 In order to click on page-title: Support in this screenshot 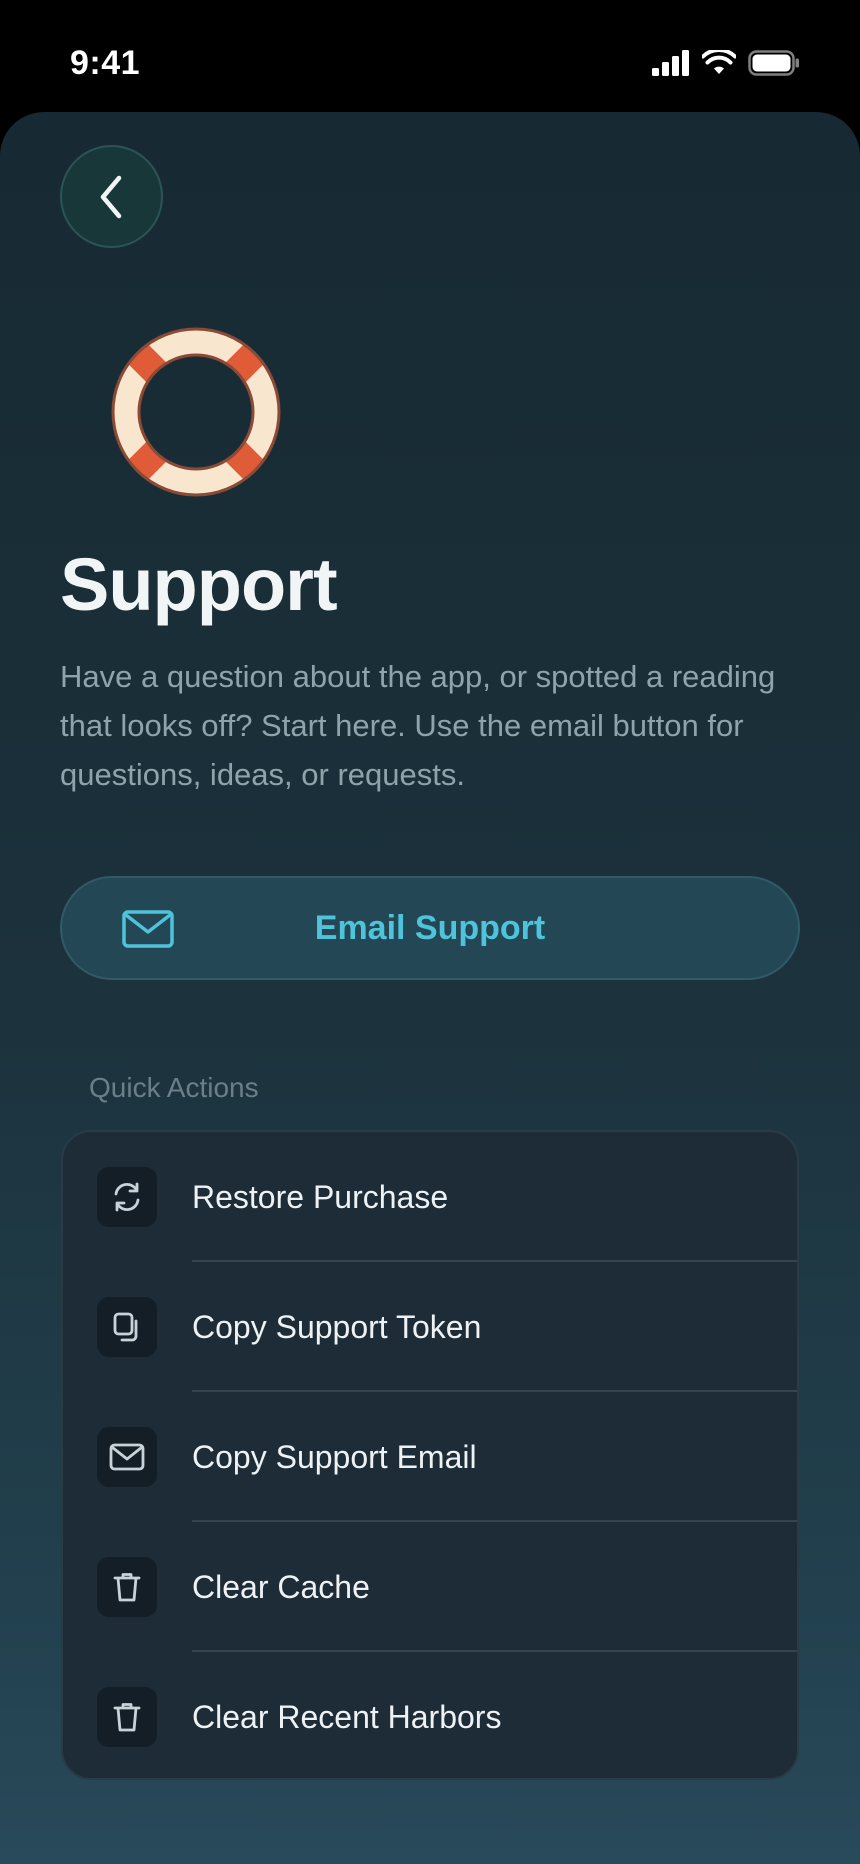, I will do `click(199, 584)`.